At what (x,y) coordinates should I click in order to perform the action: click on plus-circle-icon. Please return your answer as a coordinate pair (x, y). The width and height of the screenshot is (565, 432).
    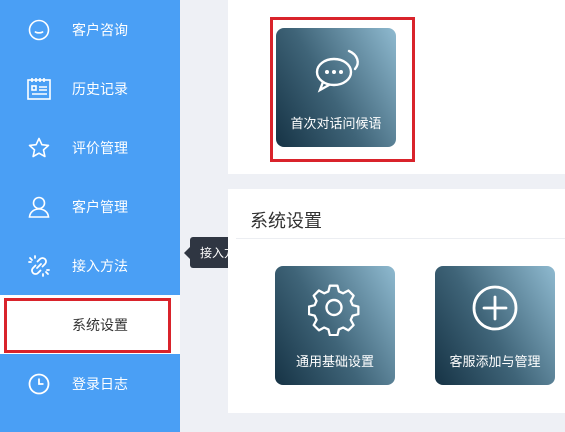
    Looking at the image, I should click on (495, 309).